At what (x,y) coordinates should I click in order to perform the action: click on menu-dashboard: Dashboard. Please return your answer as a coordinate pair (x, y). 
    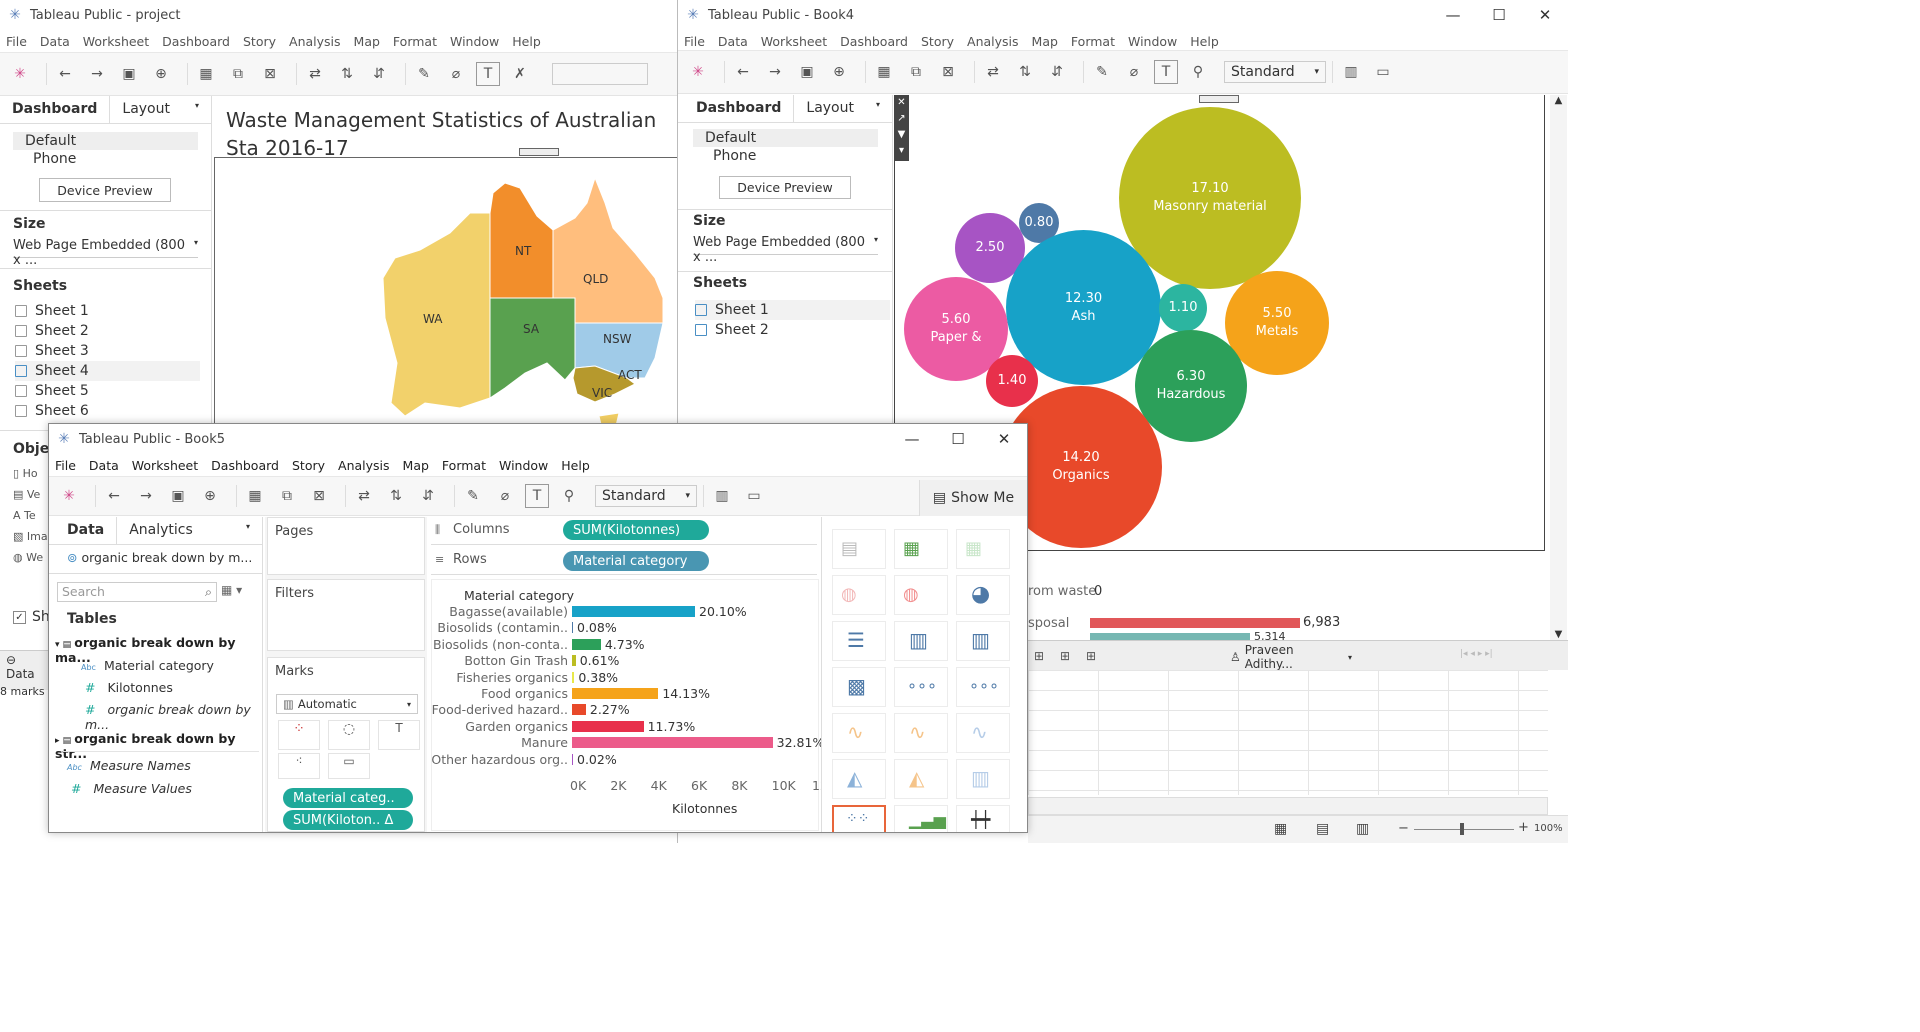
    Looking at the image, I should click on (874, 41).